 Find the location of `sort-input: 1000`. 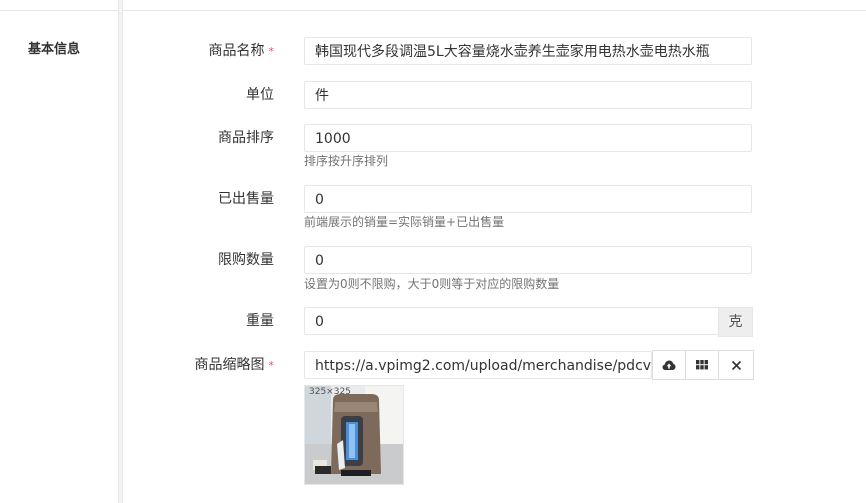

sort-input: 1000 is located at coordinates (528, 138).